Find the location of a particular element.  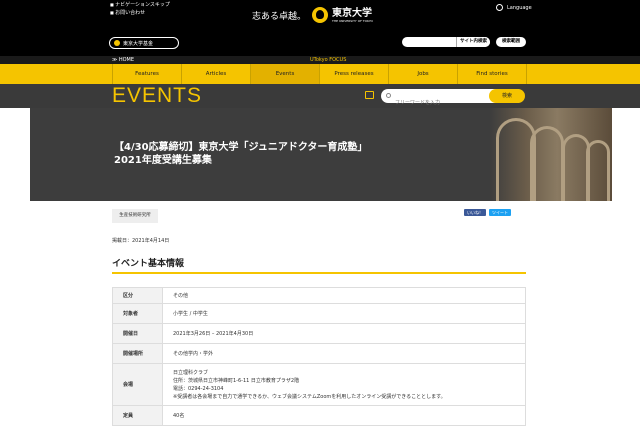

tab-press-releases: Press releases is located at coordinates (354, 74).